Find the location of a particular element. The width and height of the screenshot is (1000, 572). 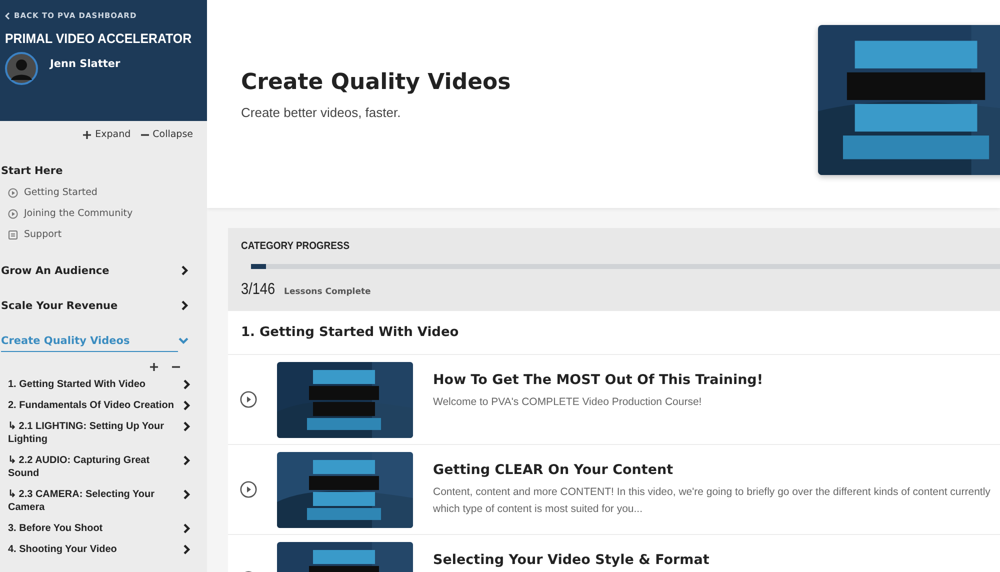

chevron-down-icon is located at coordinates (183, 340).